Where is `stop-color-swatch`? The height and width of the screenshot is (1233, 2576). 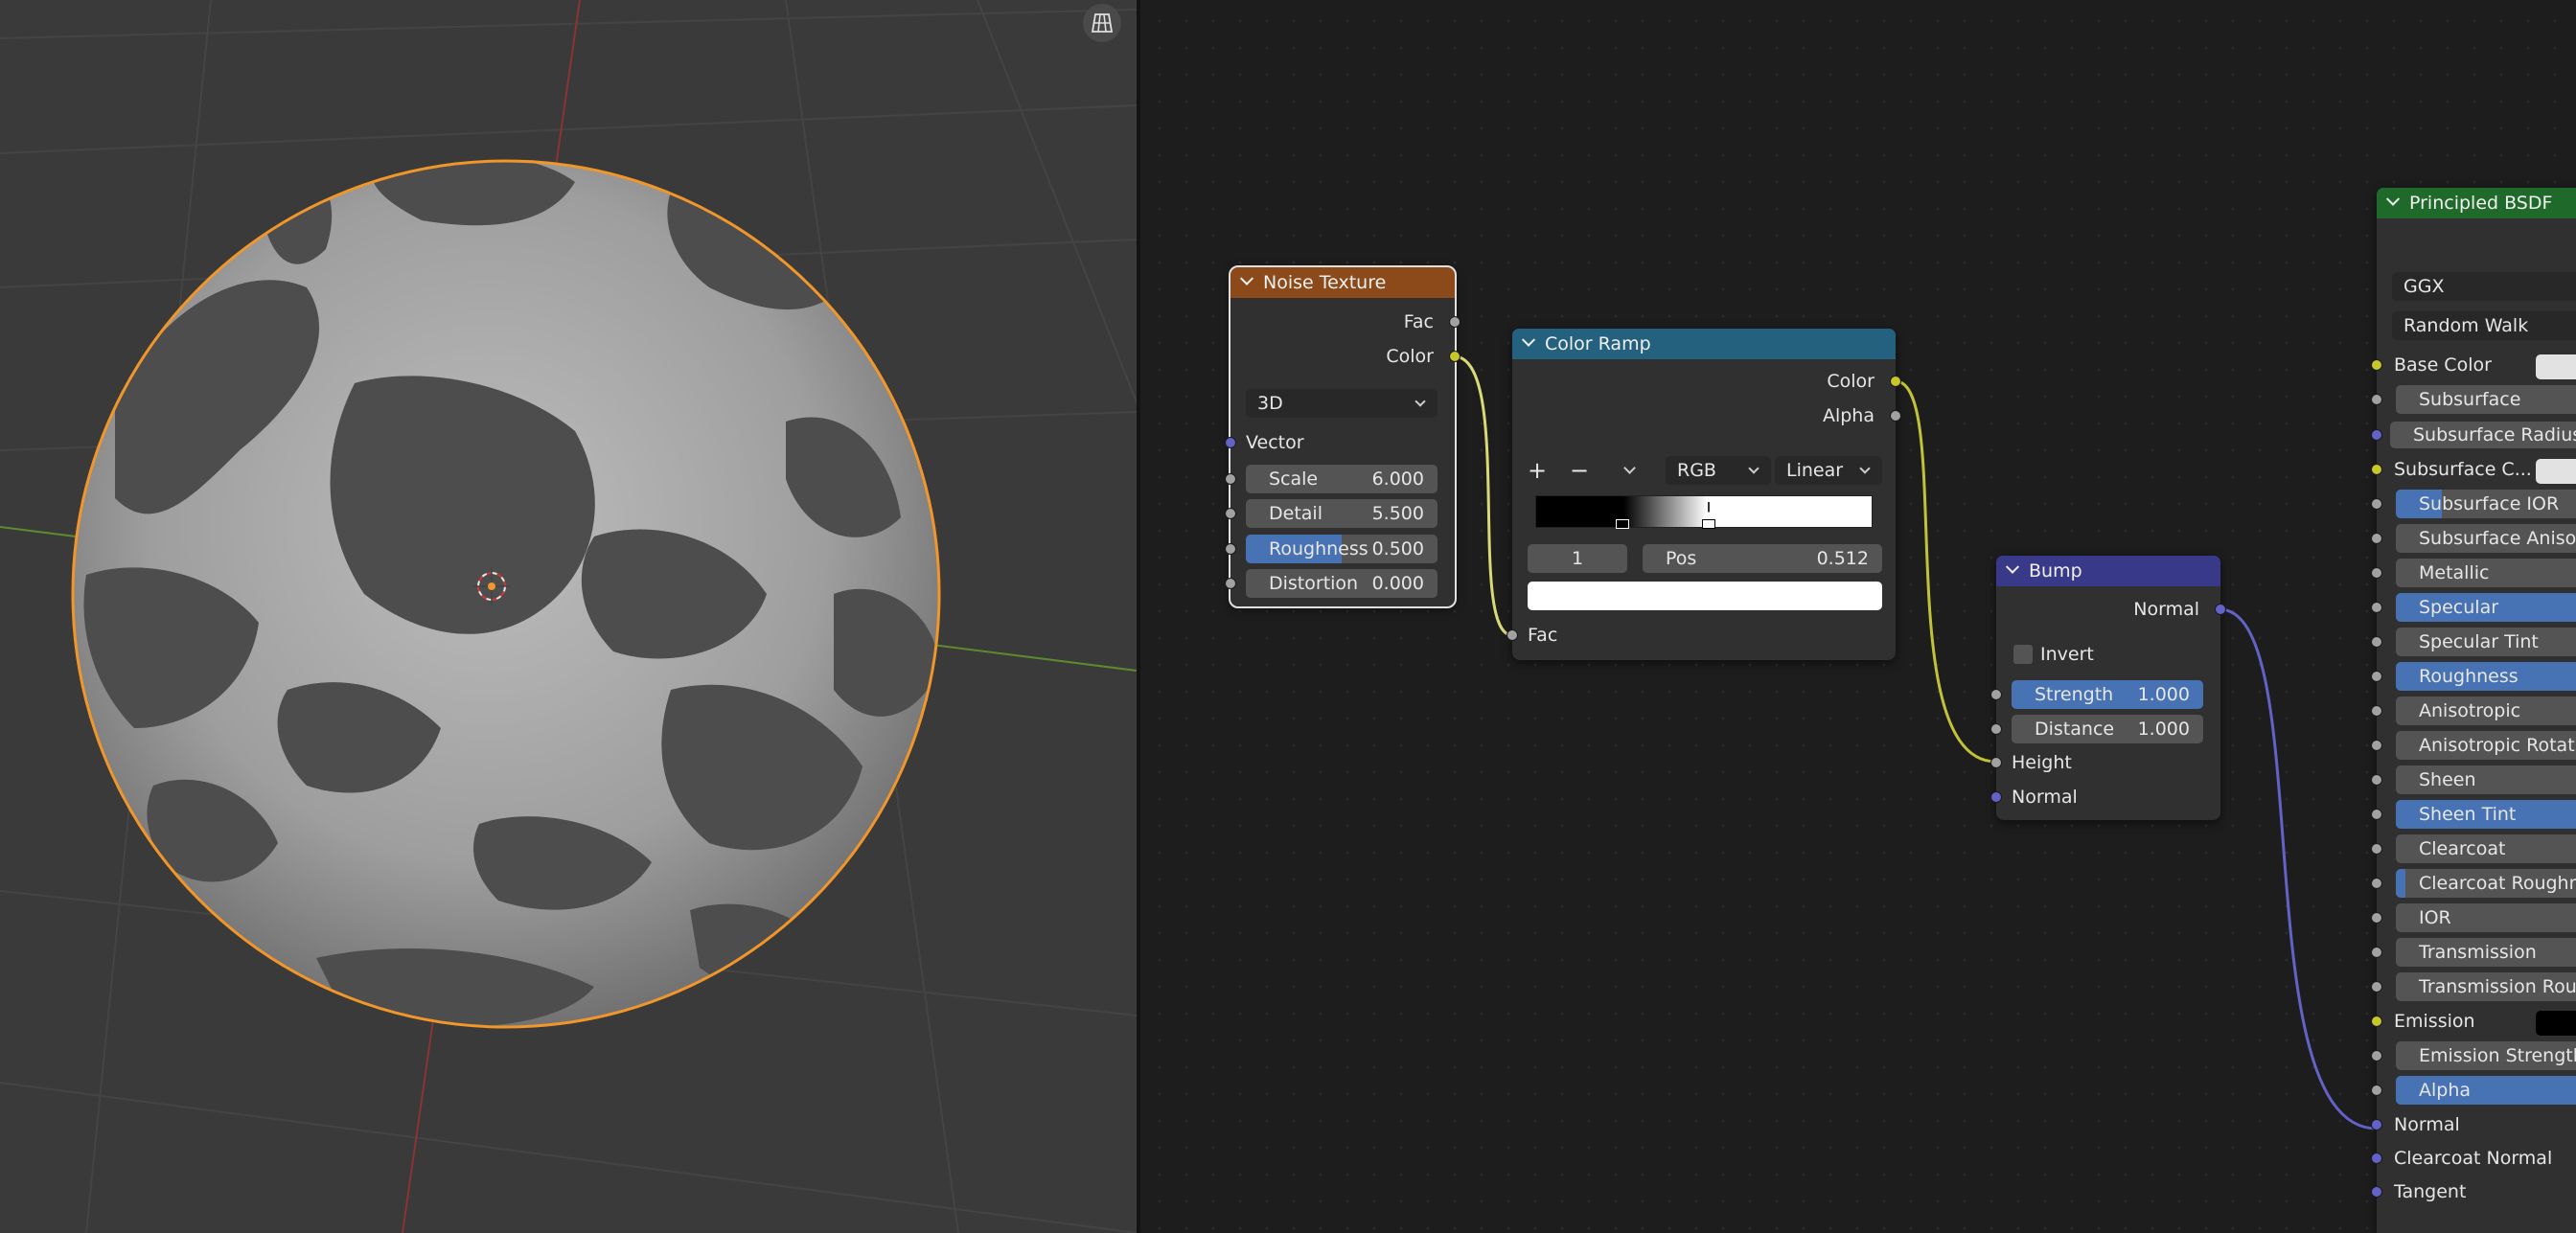
stop-color-swatch is located at coordinates (1705, 596).